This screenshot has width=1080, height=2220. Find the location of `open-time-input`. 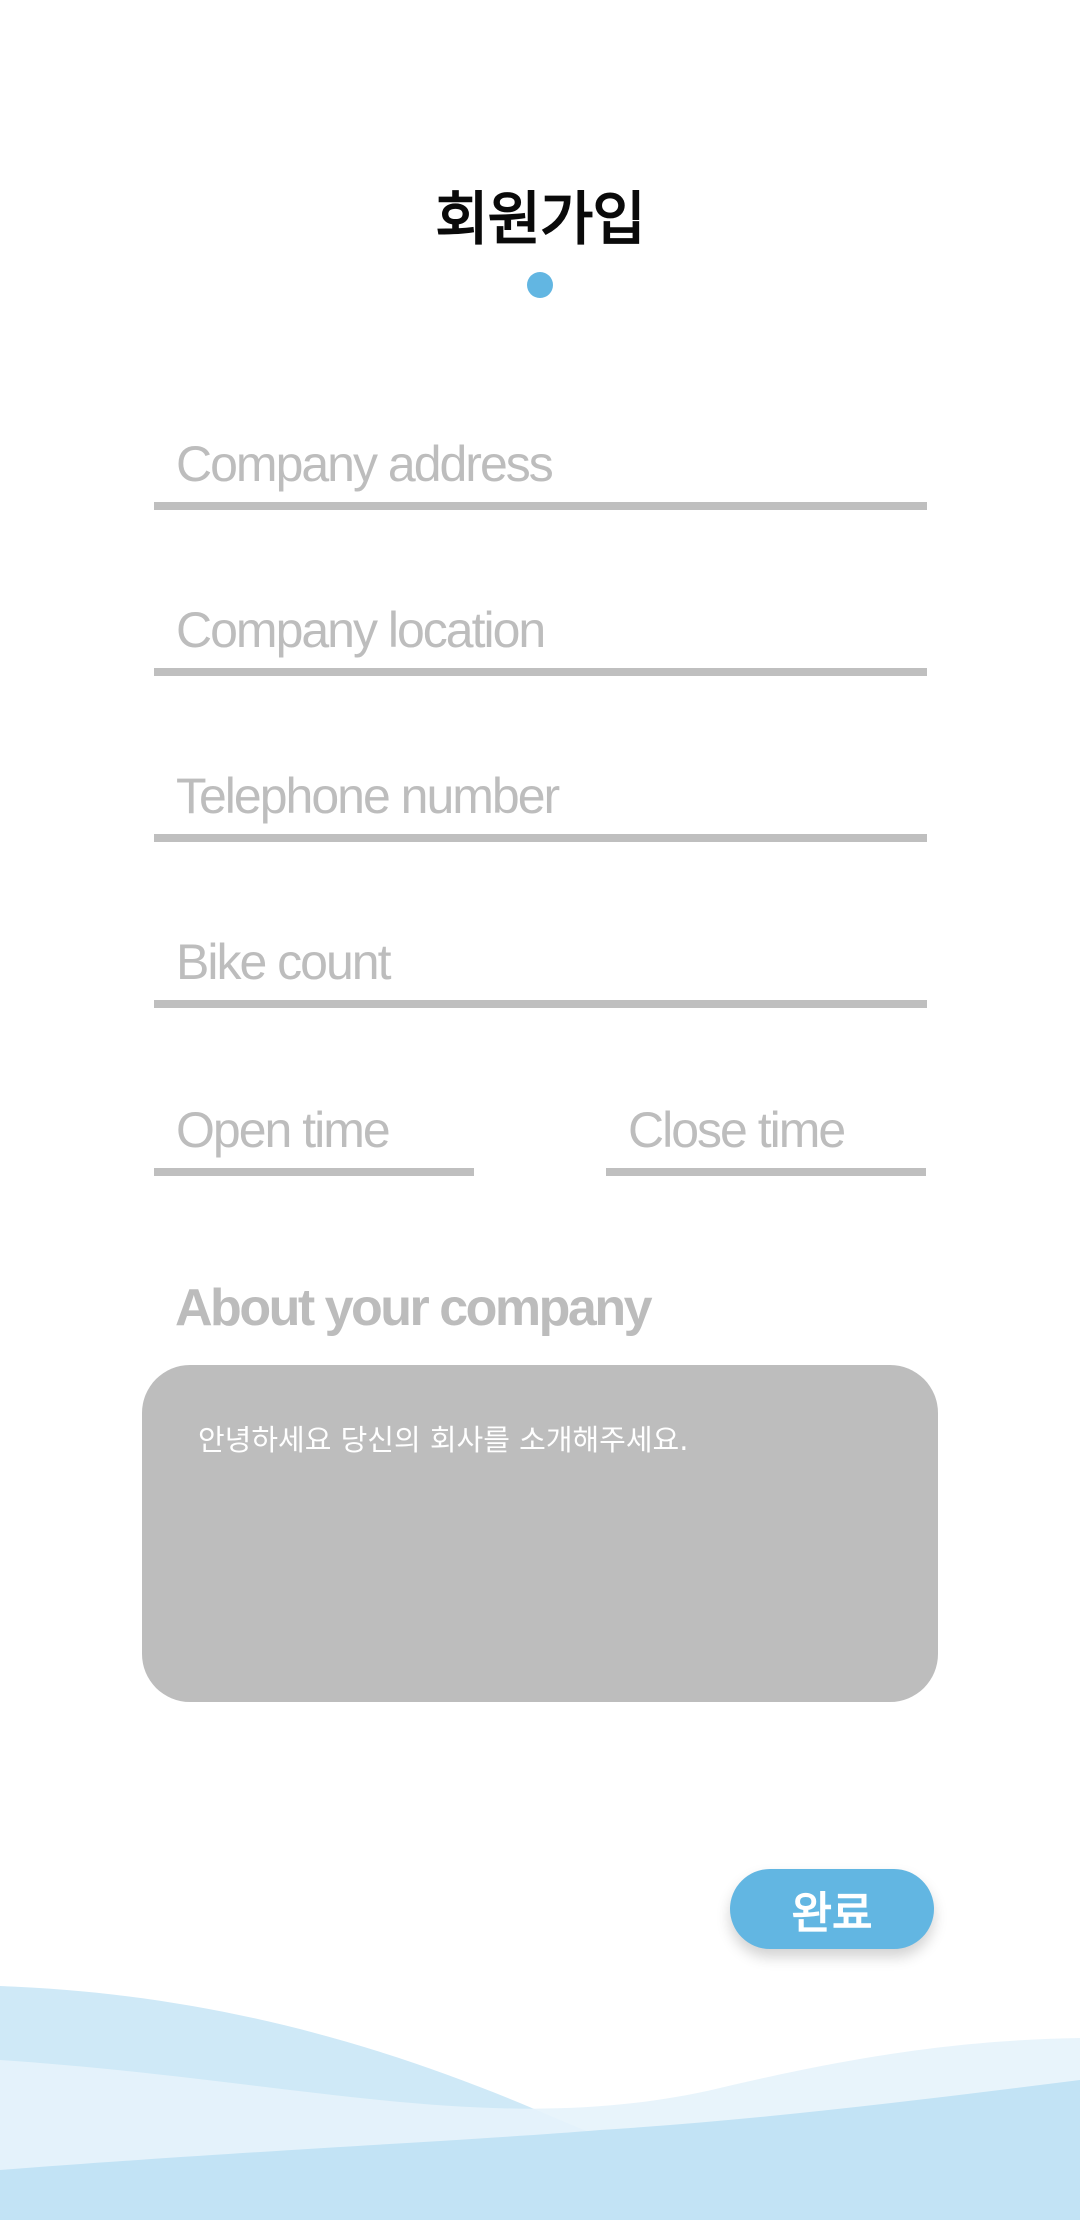

open-time-input is located at coordinates (314, 1130).